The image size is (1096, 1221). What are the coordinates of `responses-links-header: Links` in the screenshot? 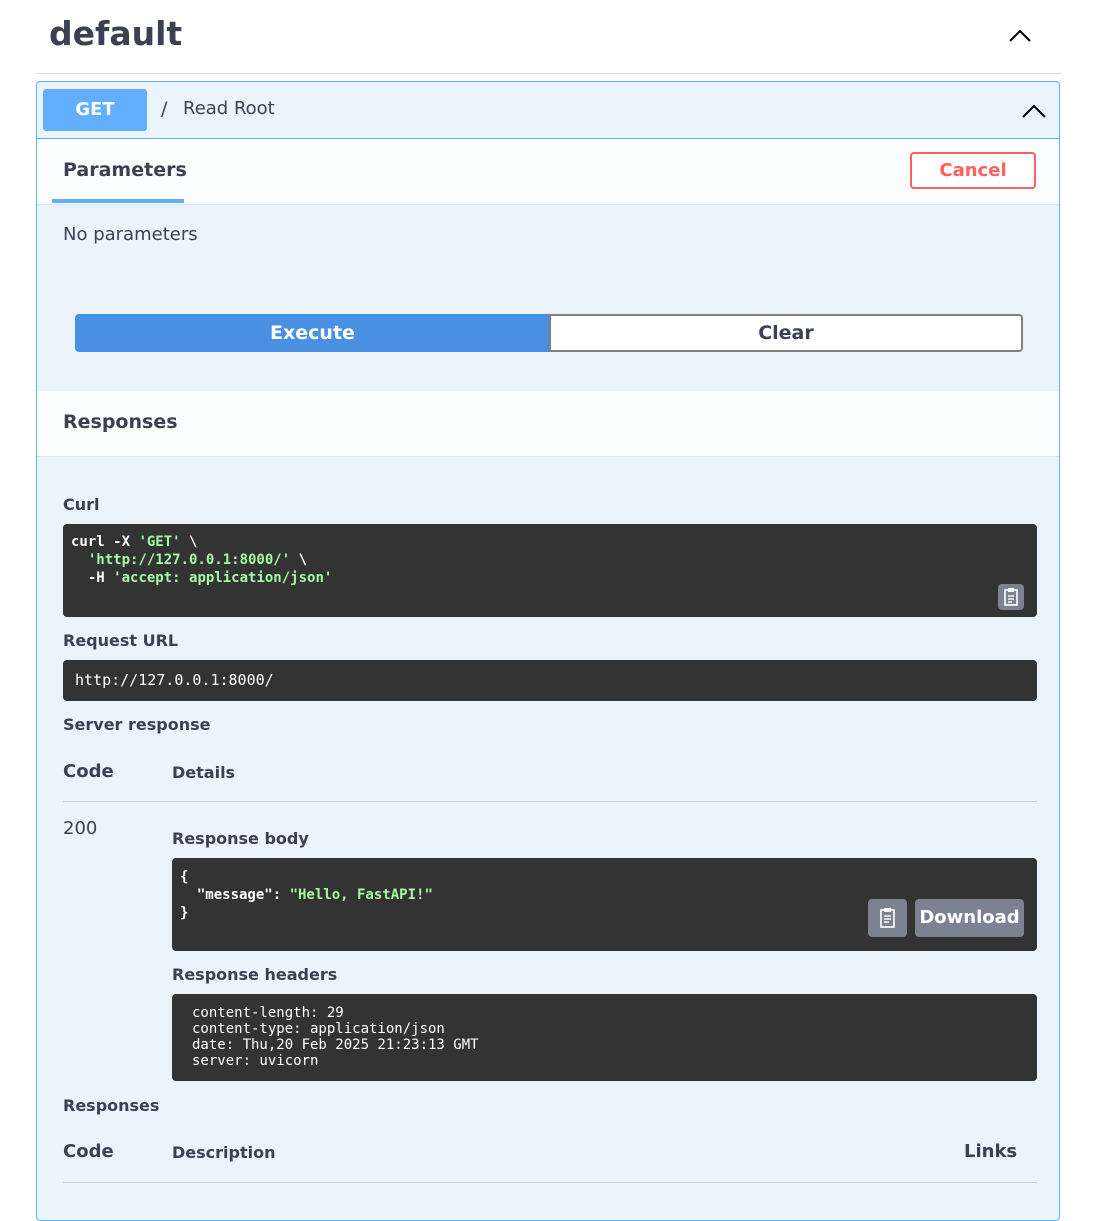 It's located at (991, 1151).